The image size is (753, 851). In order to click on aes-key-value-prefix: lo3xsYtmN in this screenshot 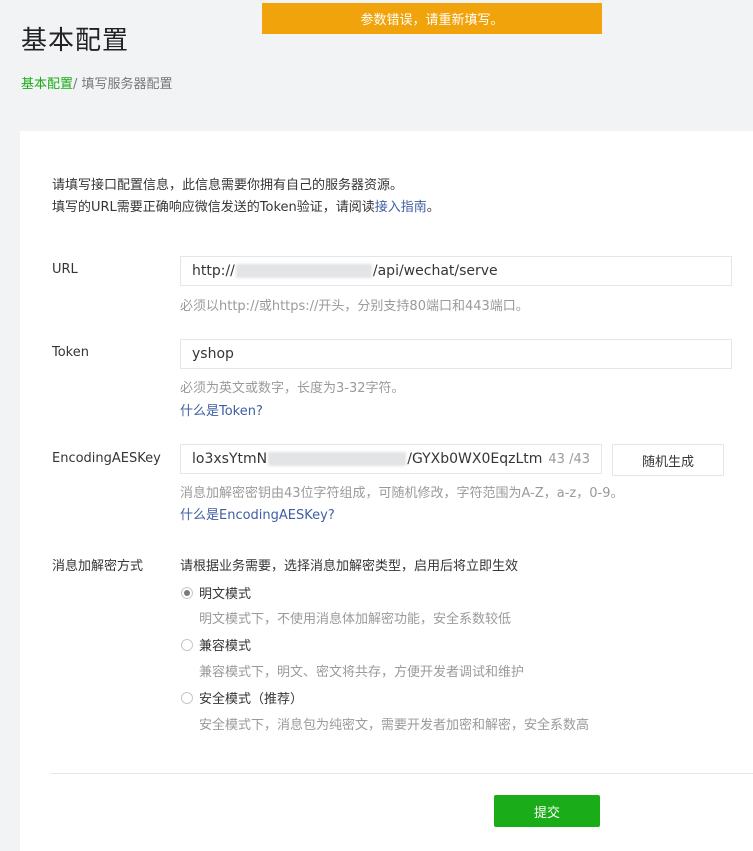, I will do `click(230, 459)`.